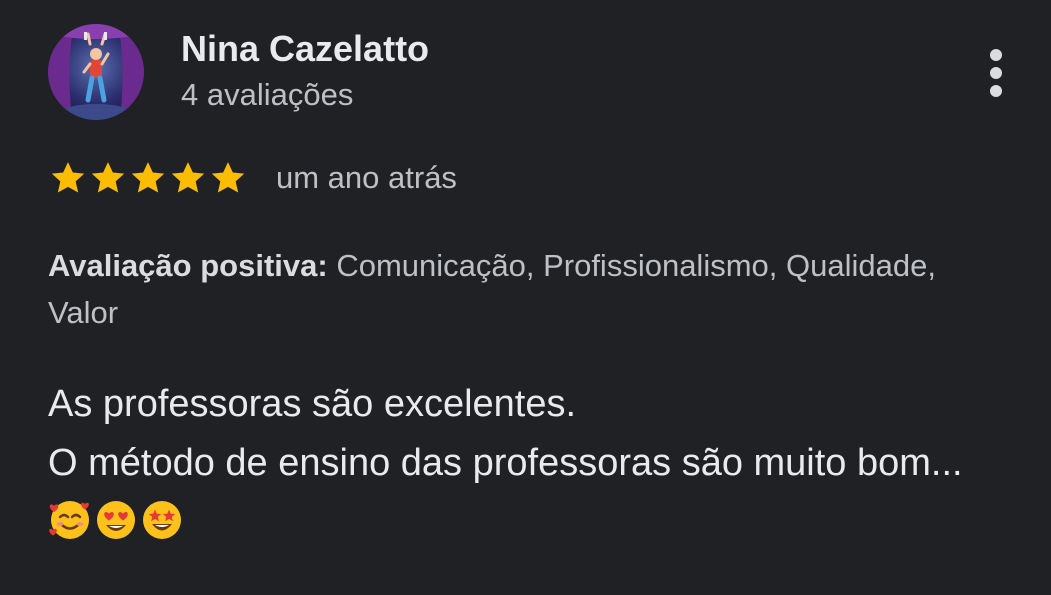  What do you see at coordinates (162, 520) in the screenshot?
I see `star-struck-emoji-icon` at bounding box center [162, 520].